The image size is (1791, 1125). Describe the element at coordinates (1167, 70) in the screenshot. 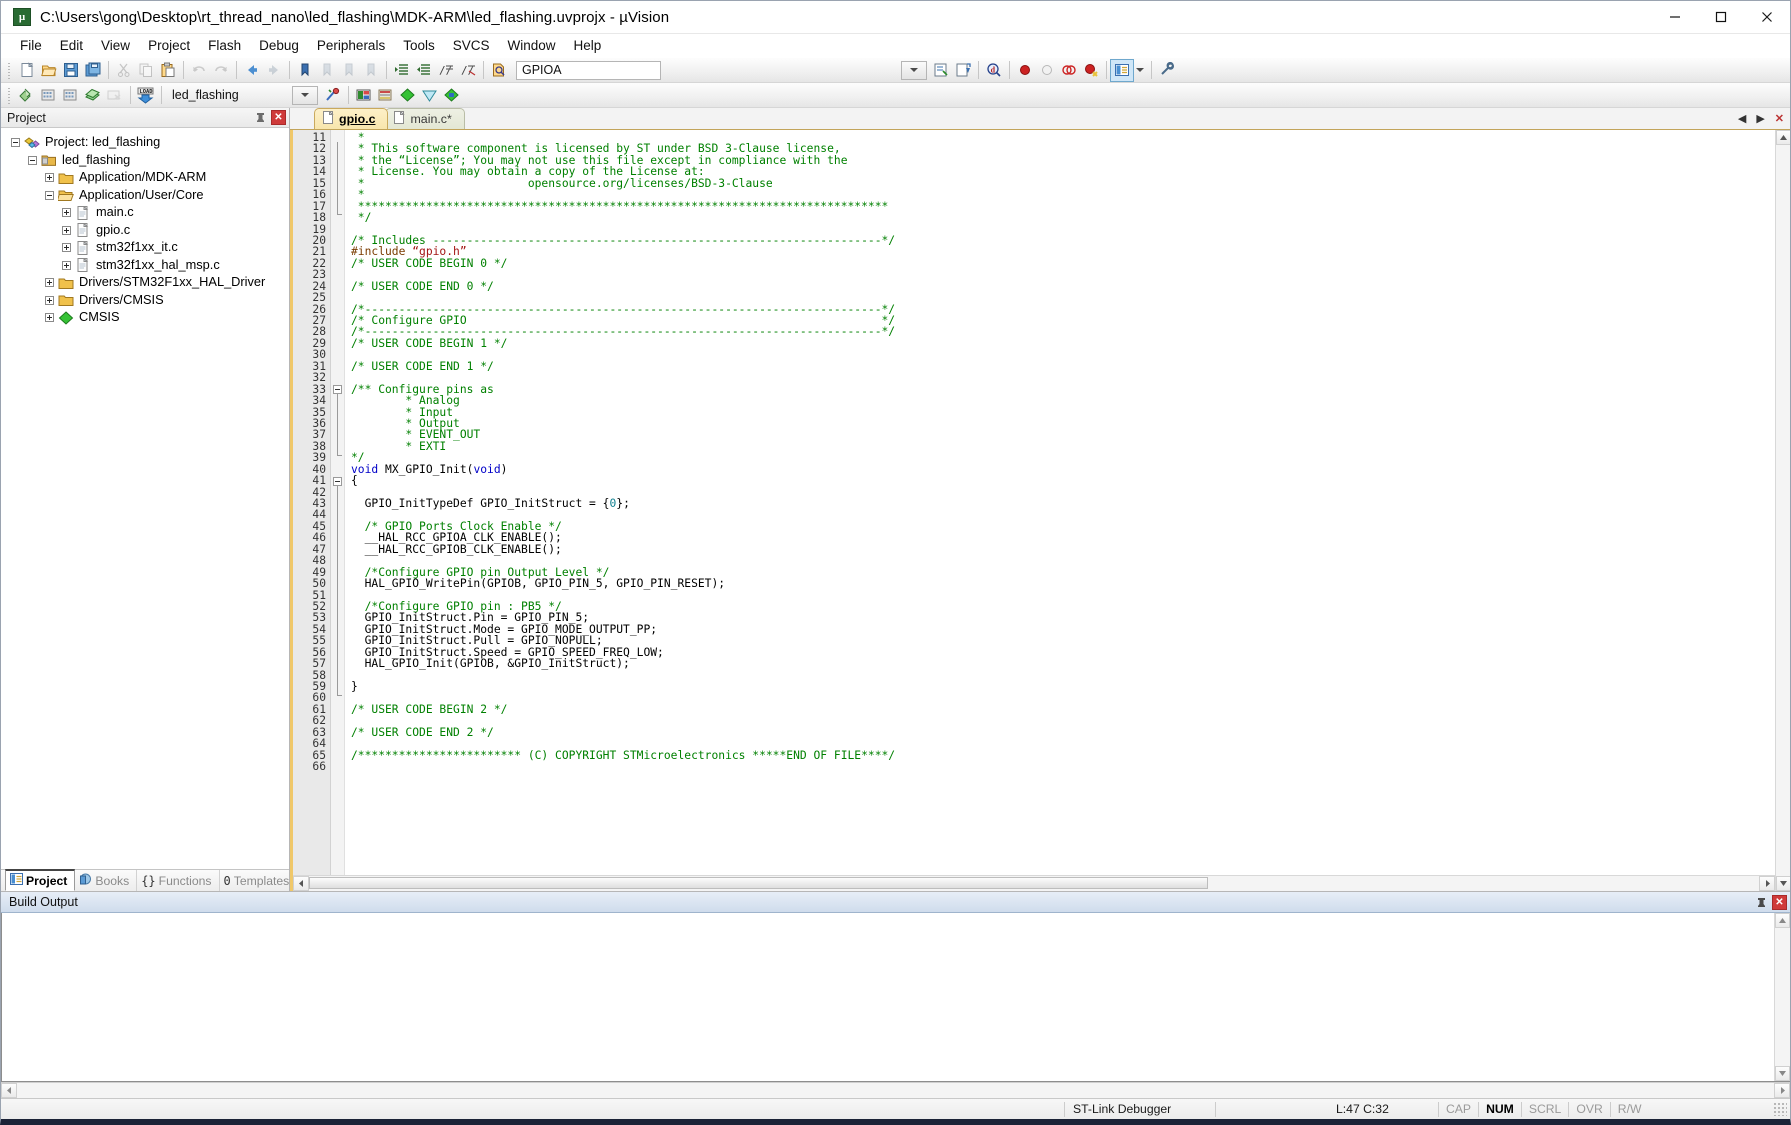

I see `configure-icon` at that location.